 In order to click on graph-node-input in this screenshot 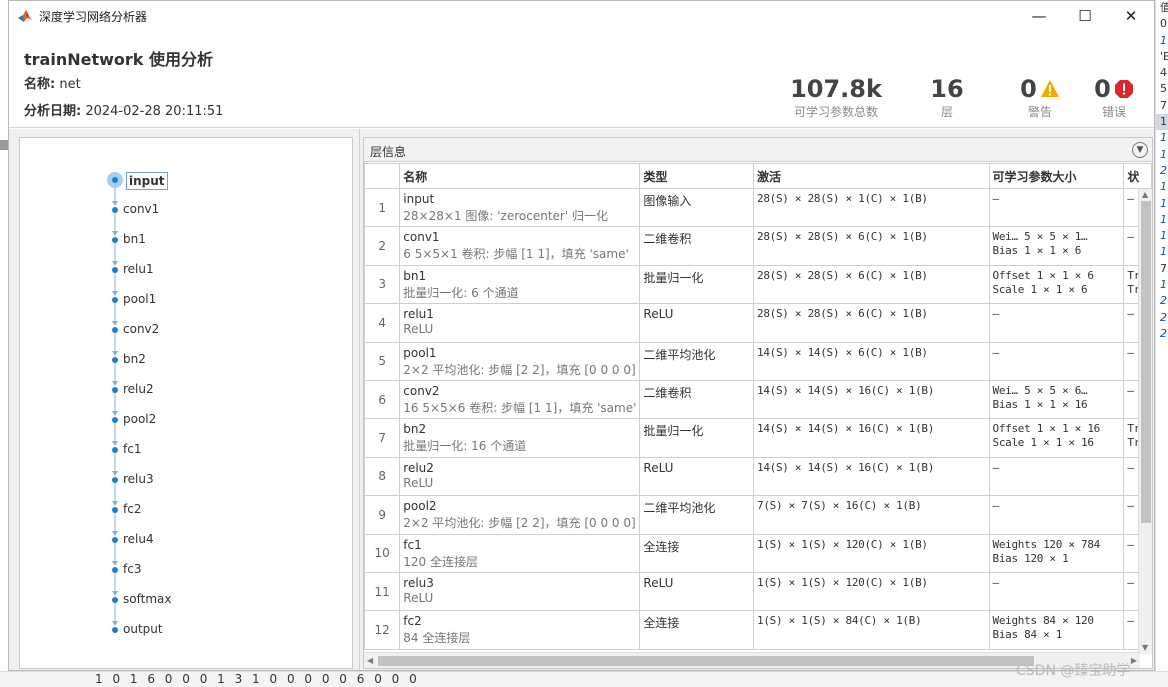, I will do `click(115, 180)`.